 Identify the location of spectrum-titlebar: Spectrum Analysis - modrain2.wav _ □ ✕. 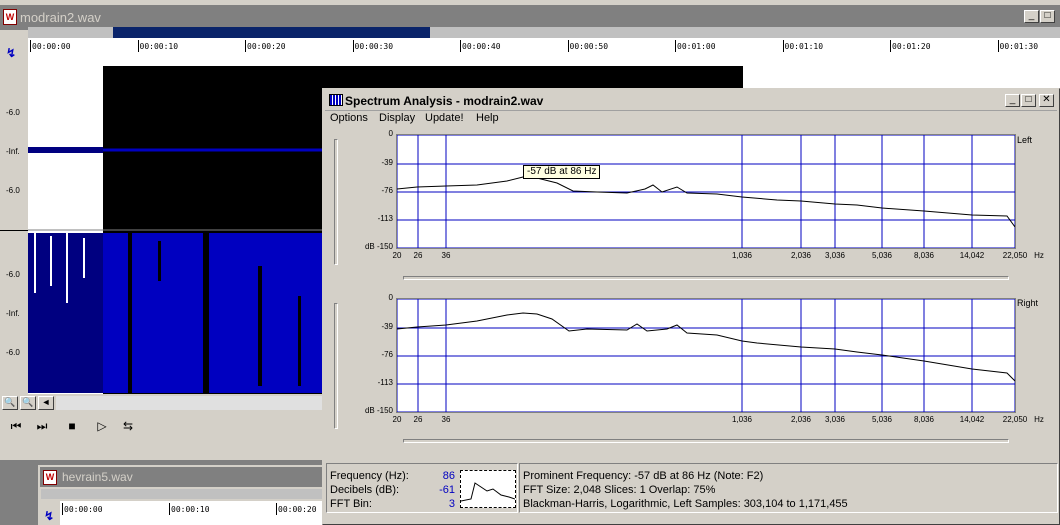
(691, 101).